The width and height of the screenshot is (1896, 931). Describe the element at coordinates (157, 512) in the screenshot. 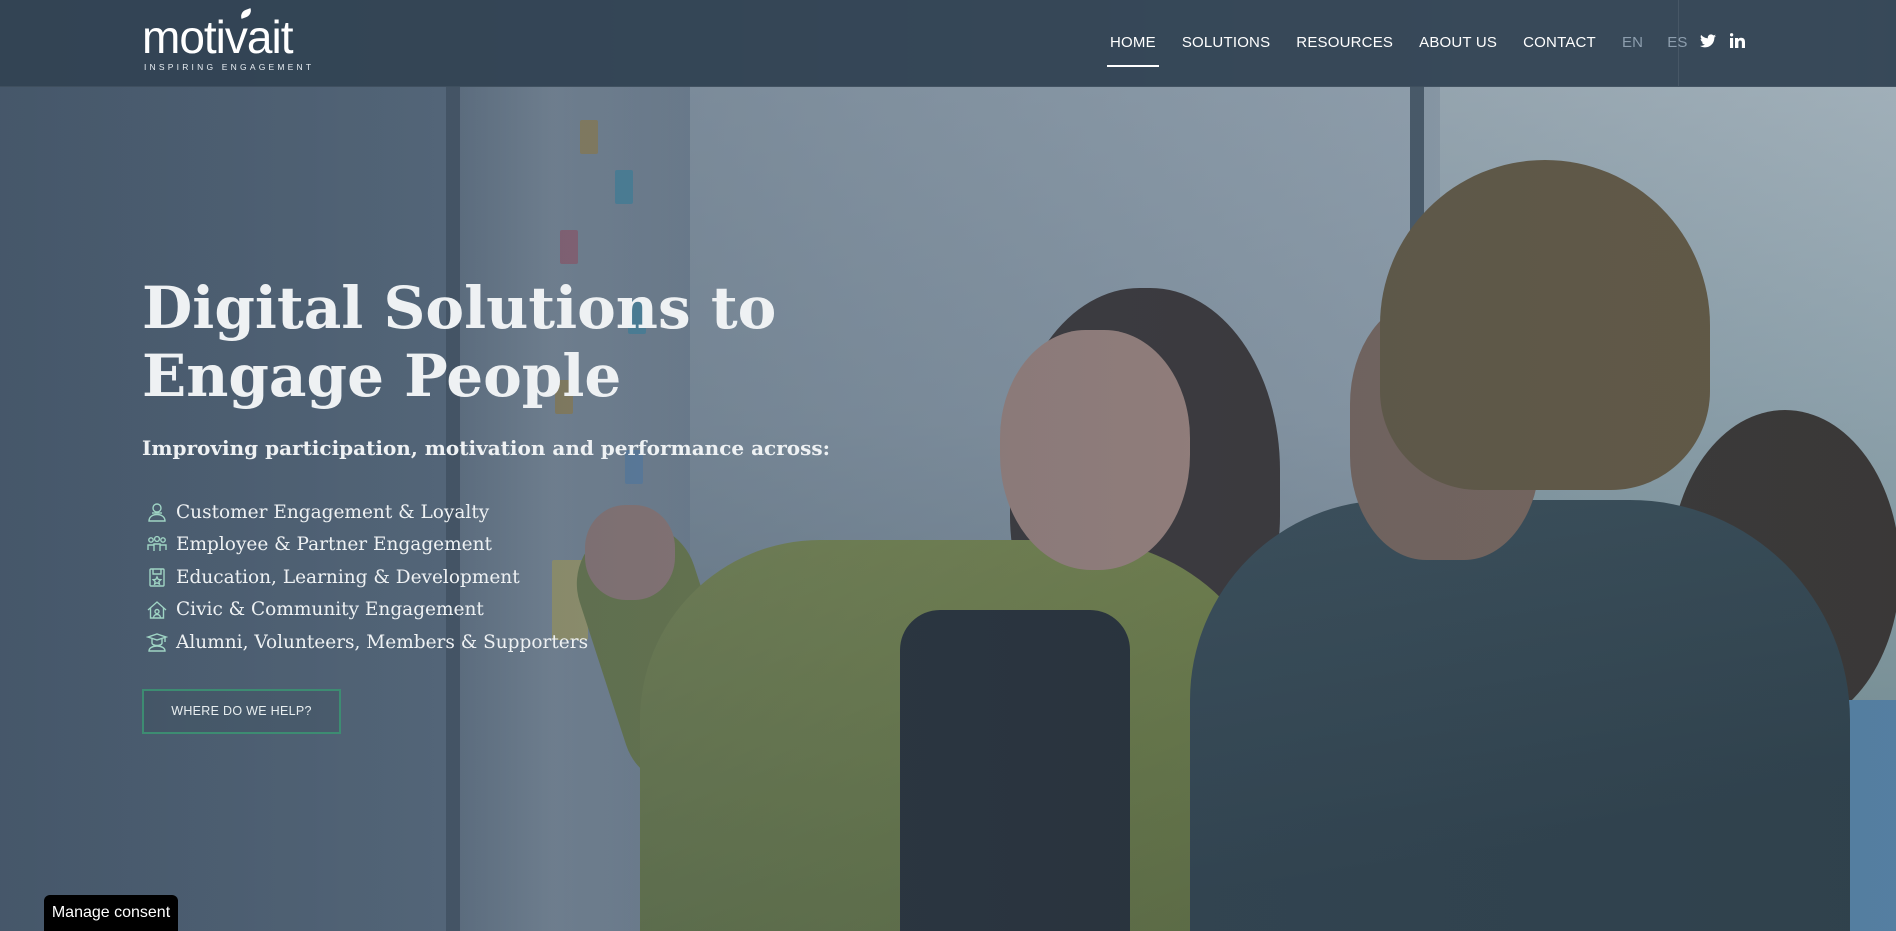

I see `customer-icon` at that location.